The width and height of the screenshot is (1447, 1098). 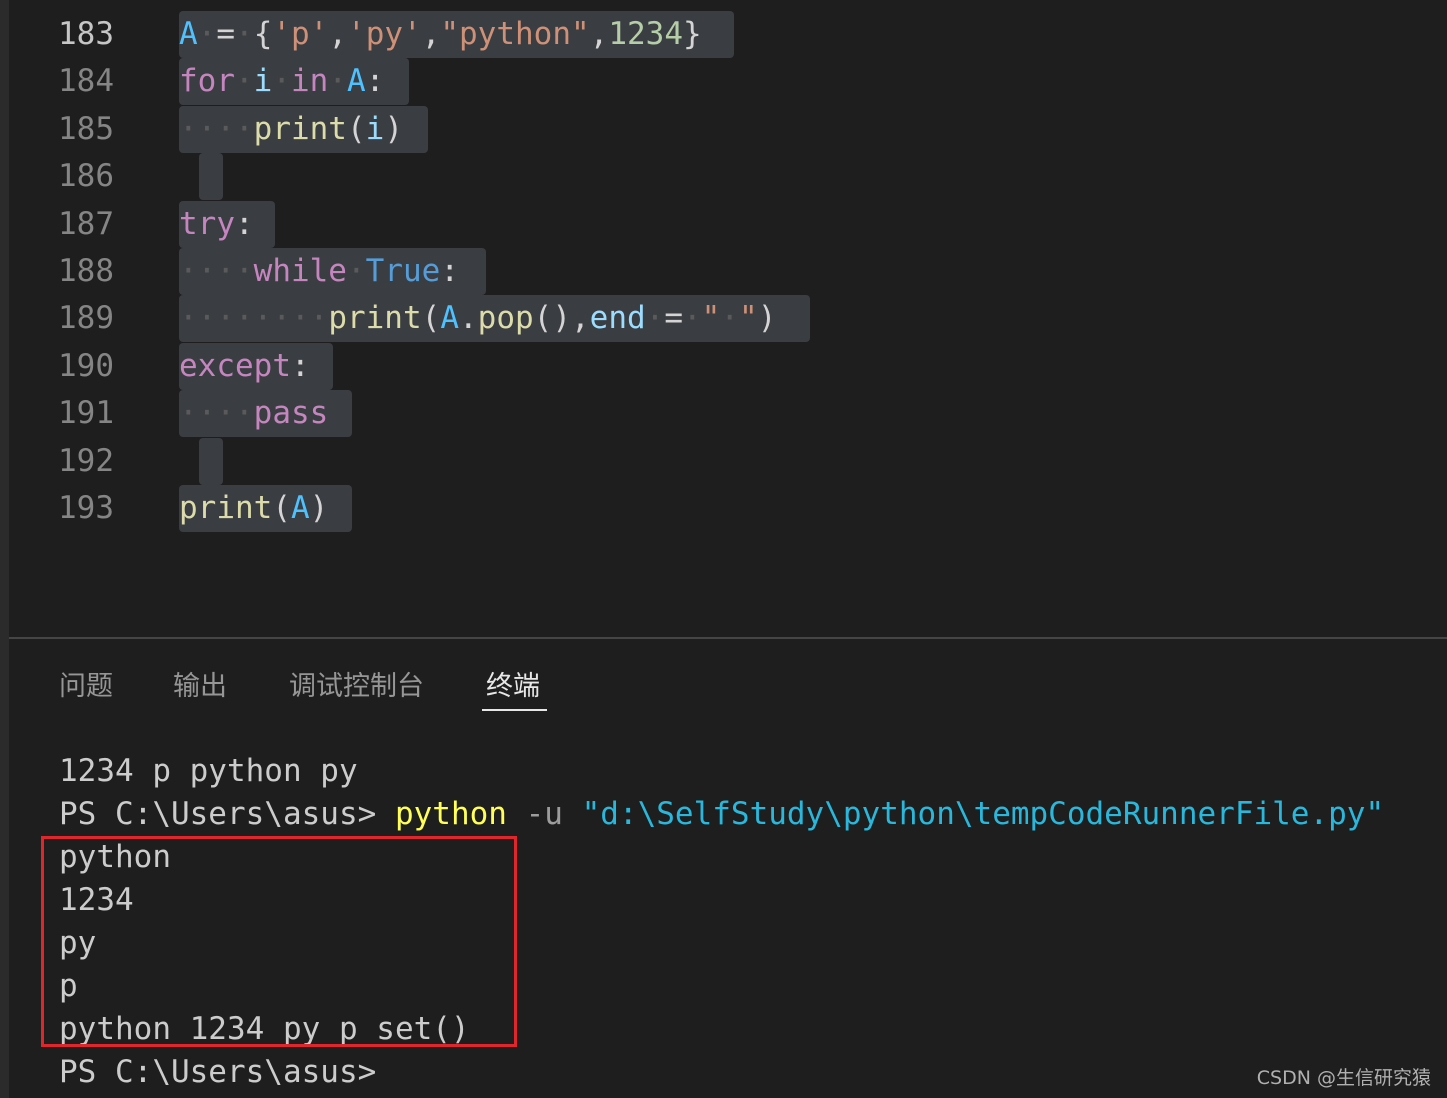 What do you see at coordinates (86, 271) in the screenshot?
I see `line-number: 188` at bounding box center [86, 271].